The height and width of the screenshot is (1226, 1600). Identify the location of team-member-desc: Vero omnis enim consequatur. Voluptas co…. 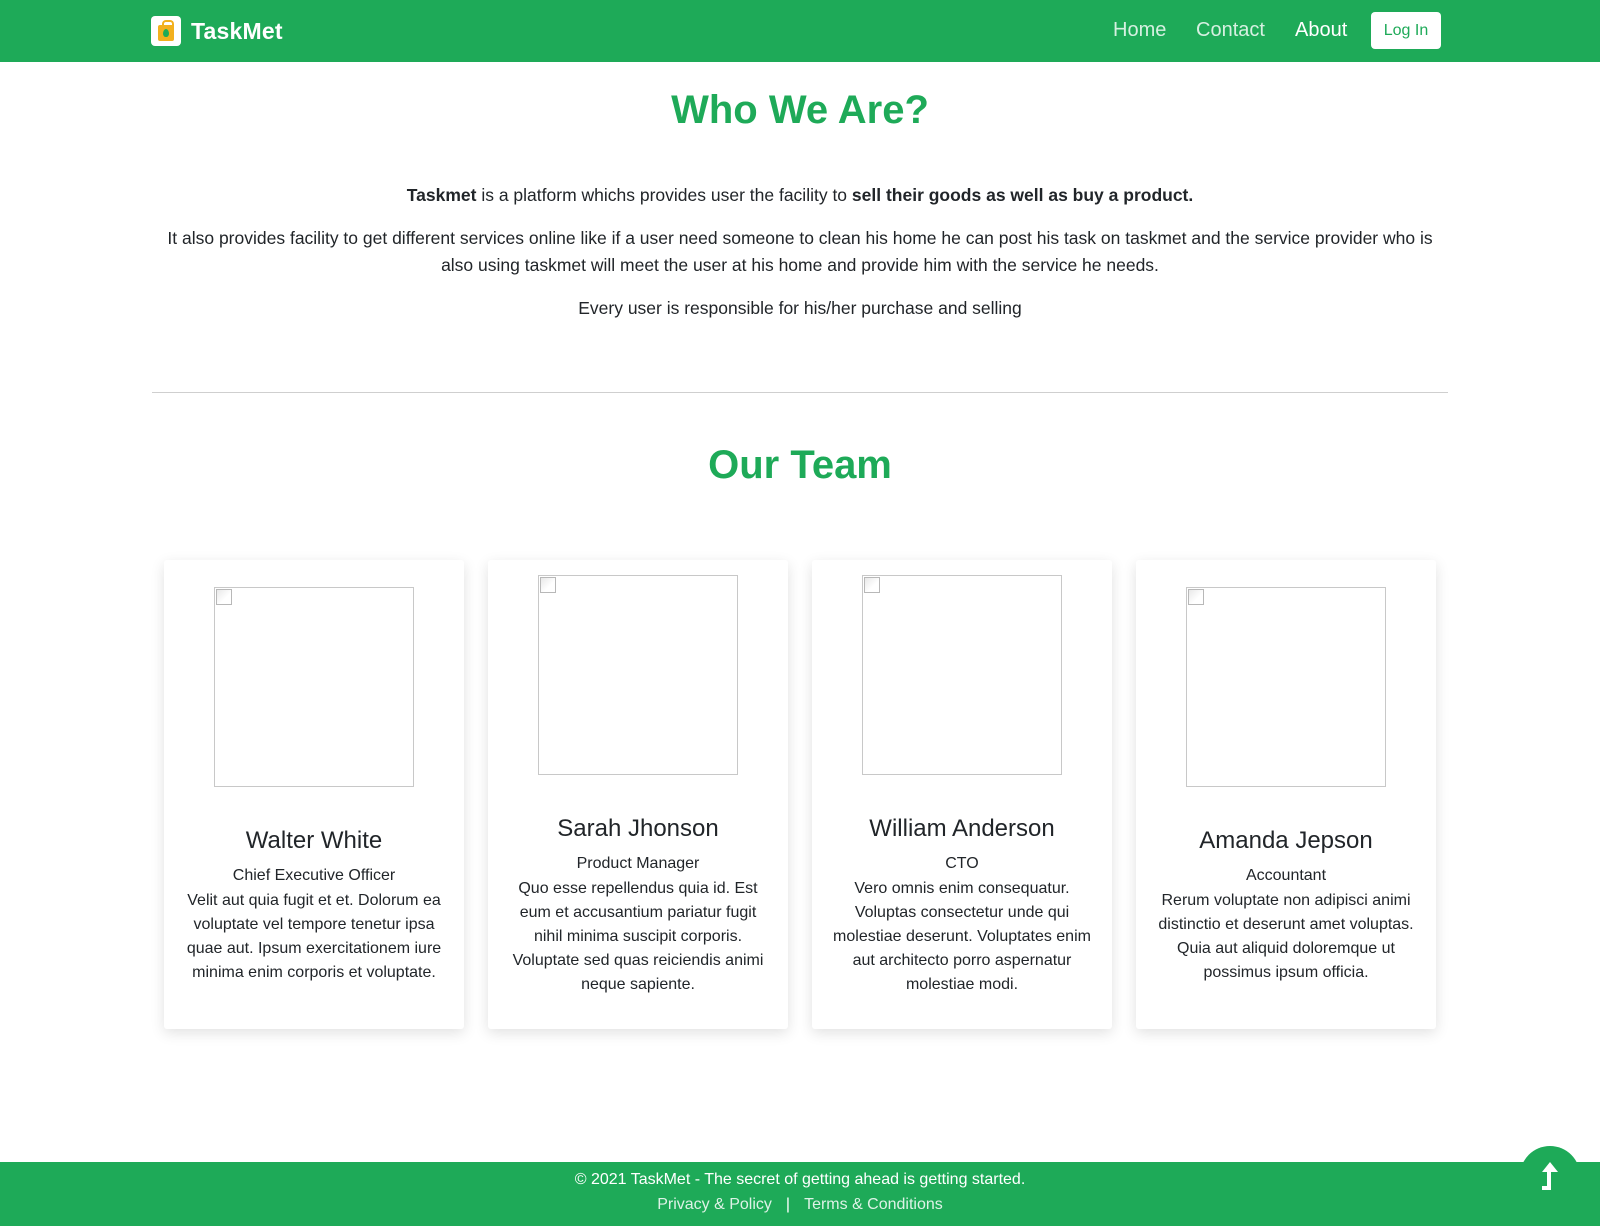
(962, 936).